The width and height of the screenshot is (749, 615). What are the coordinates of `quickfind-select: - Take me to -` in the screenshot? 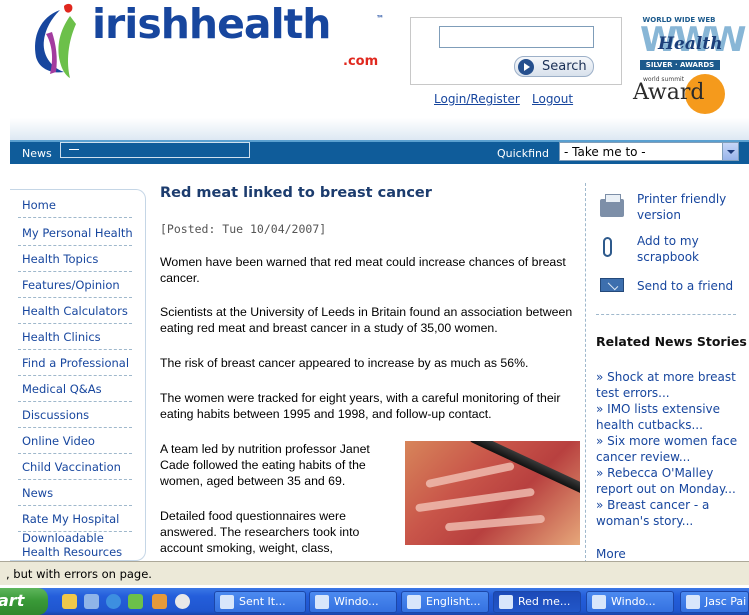 It's located at (649, 151).